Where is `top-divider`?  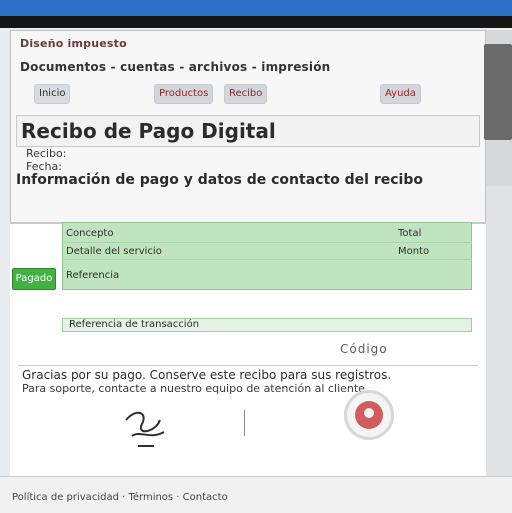 top-divider is located at coordinates (256, 22).